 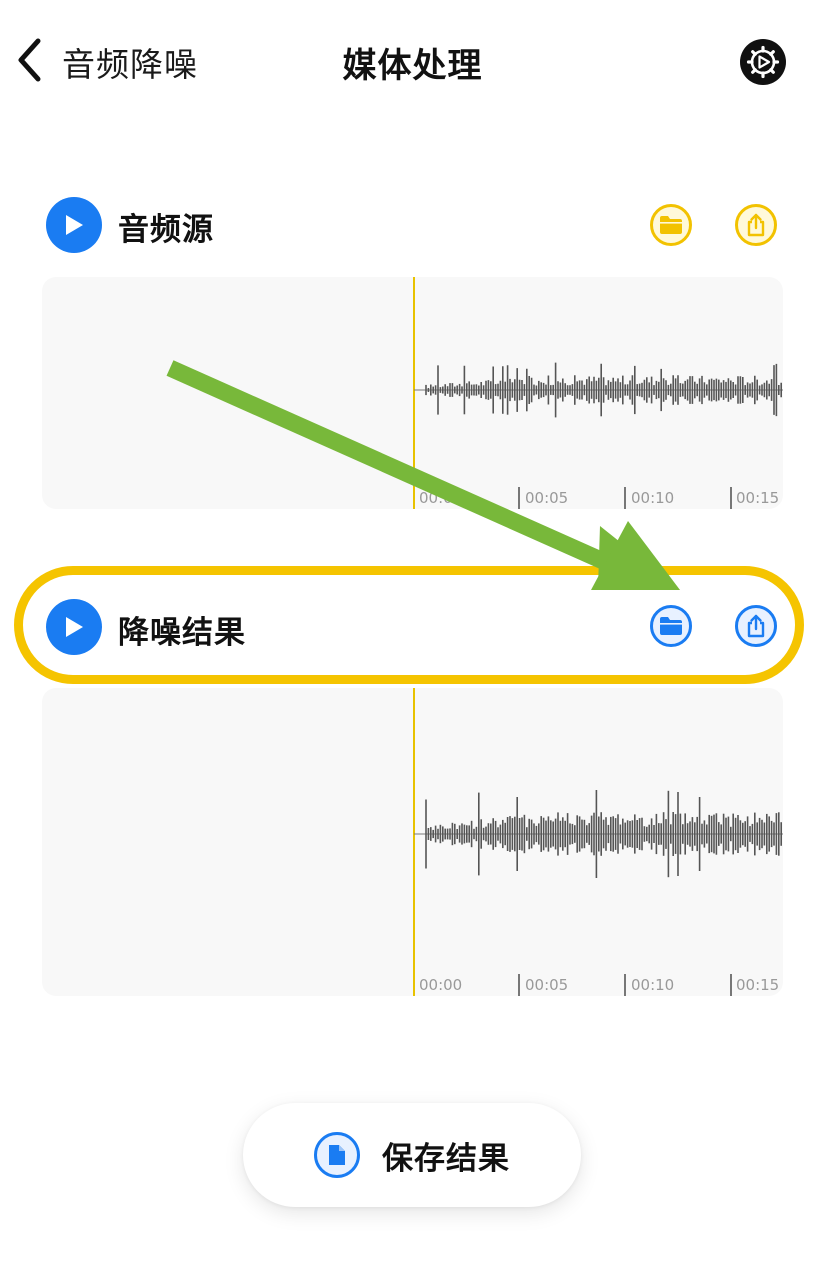 I want to click on settings-button, so click(x=763, y=62).